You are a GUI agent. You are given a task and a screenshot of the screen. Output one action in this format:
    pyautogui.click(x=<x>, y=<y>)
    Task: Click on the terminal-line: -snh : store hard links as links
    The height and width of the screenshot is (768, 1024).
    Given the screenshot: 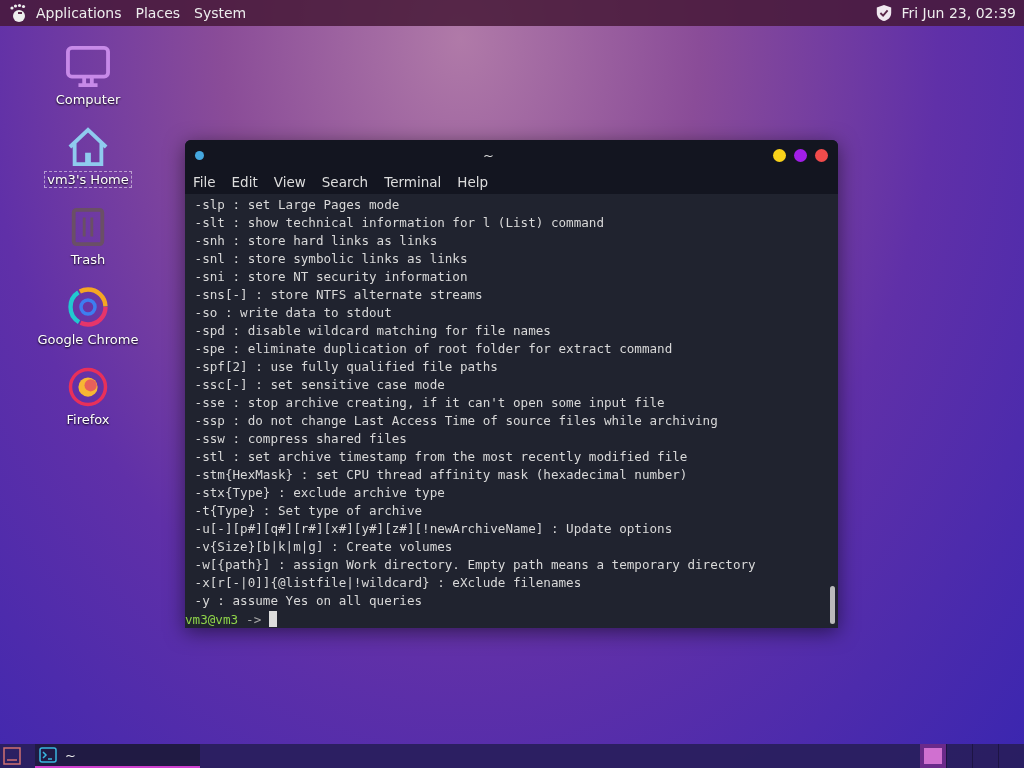 What is the action you would take?
    pyautogui.click(x=316, y=241)
    